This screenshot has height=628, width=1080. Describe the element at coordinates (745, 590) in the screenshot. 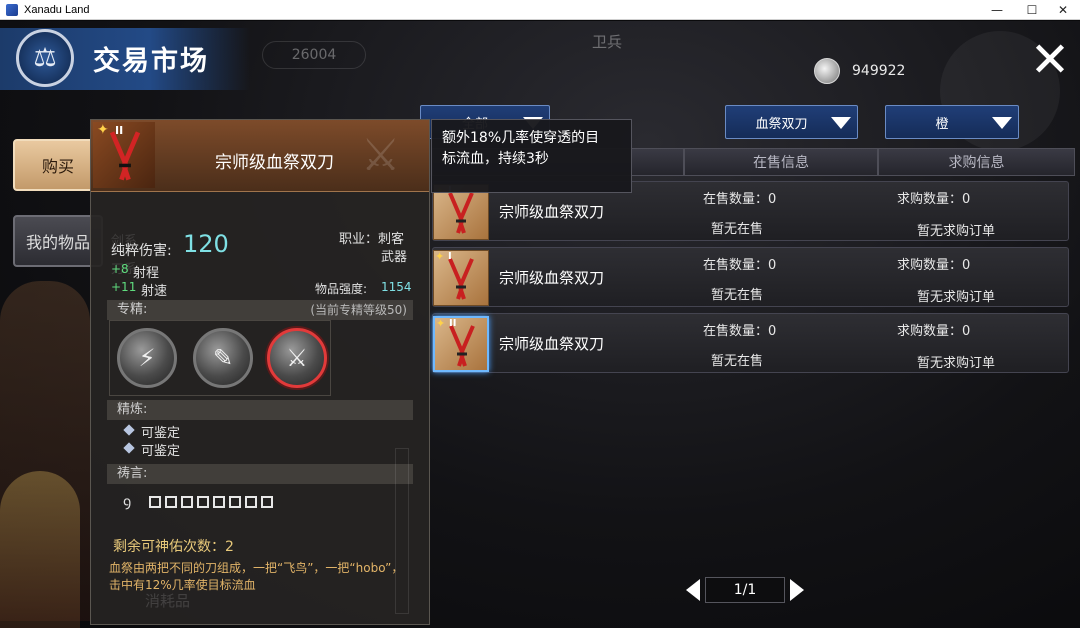

I see `page-indicator: 1/1` at that location.